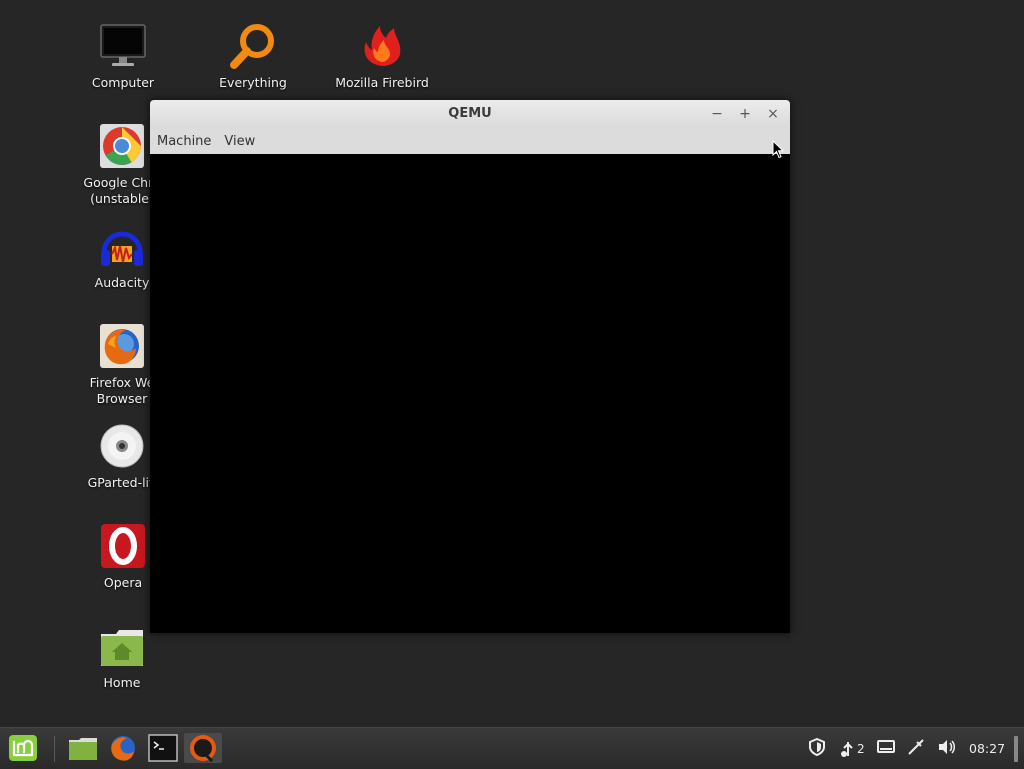 The width and height of the screenshot is (1024, 769). What do you see at coordinates (253, 46) in the screenshot?
I see `magnifier-icon` at bounding box center [253, 46].